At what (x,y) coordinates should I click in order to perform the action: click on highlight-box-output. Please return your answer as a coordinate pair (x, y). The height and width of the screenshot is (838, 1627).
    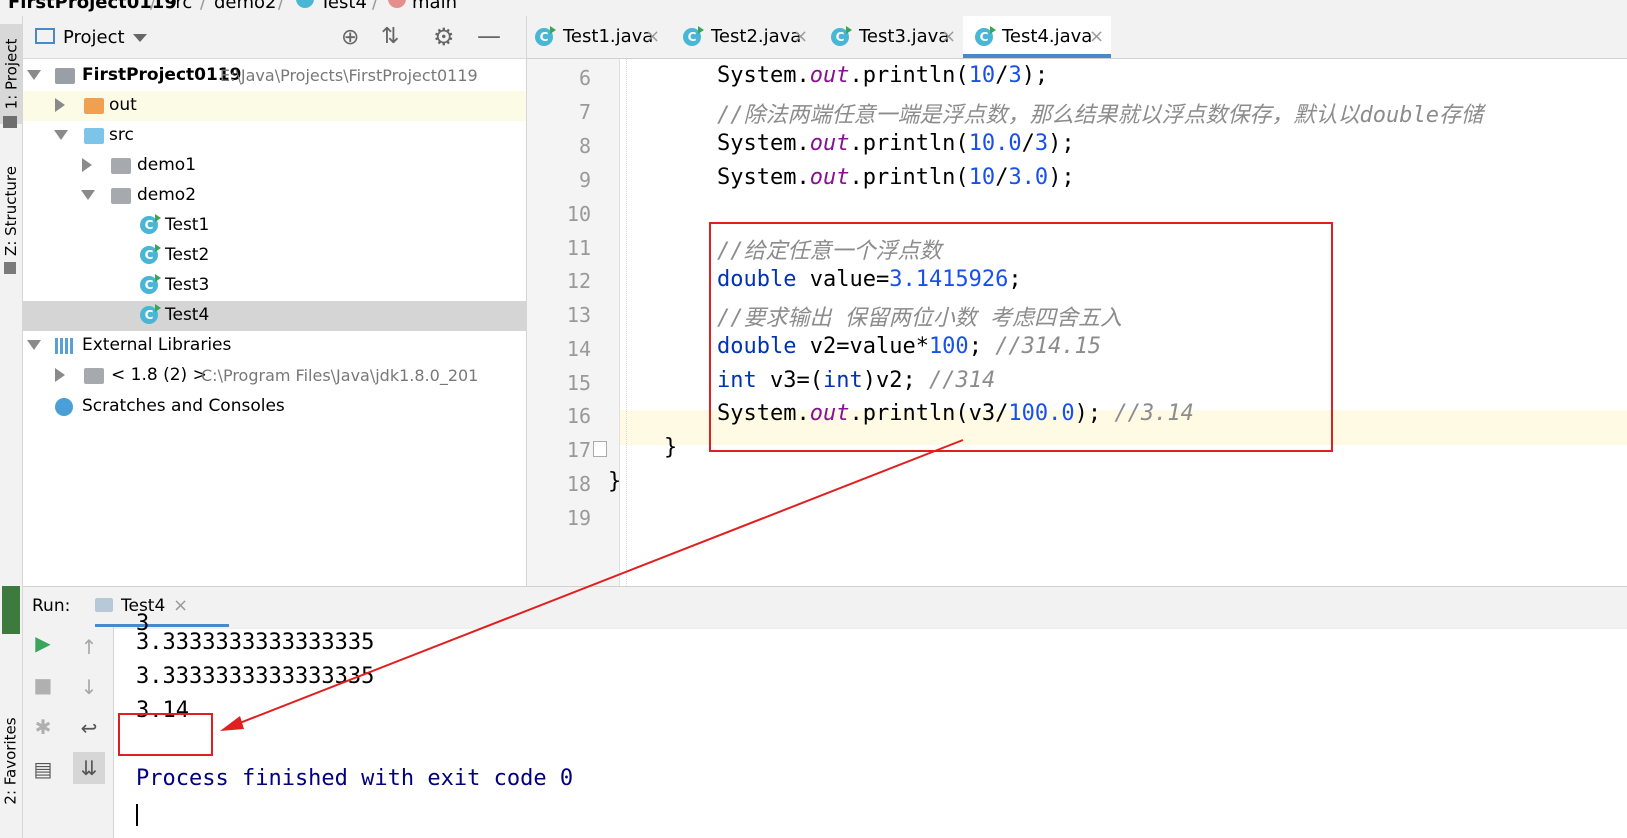
    Looking at the image, I should click on (165, 734).